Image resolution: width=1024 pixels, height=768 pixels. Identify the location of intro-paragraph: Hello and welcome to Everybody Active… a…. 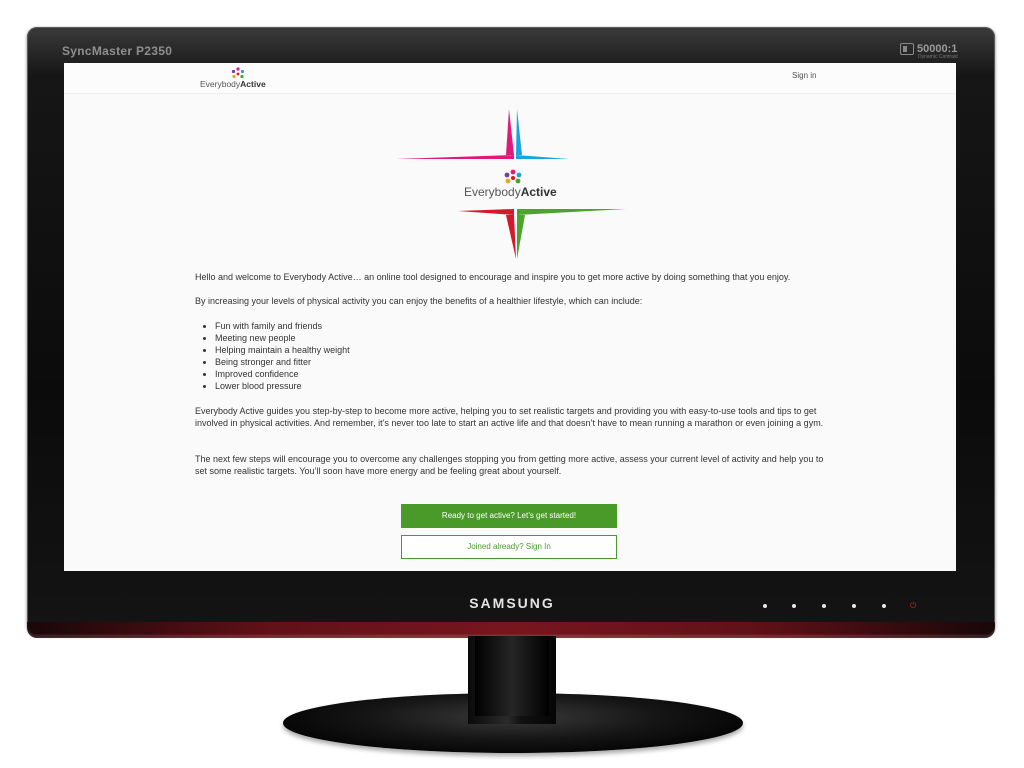
(493, 277).